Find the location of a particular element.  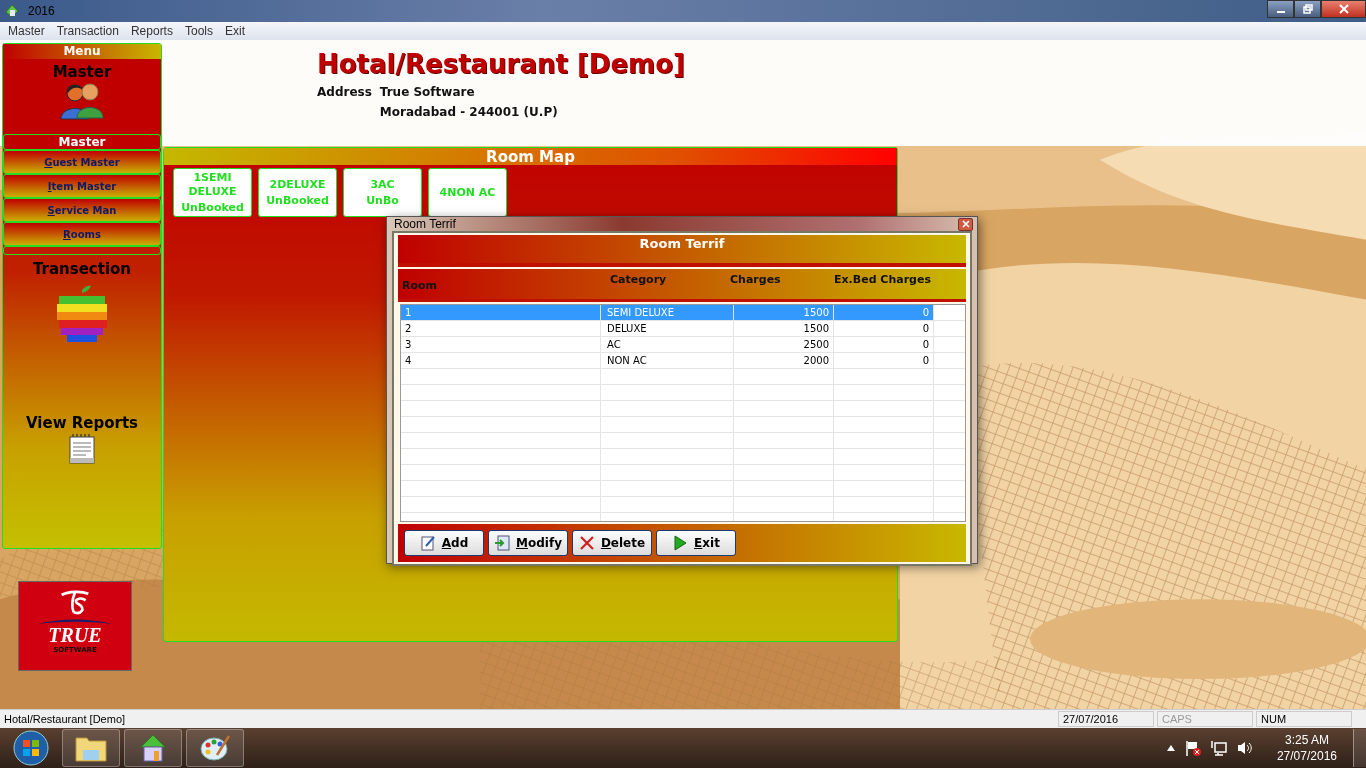

minimize-icon is located at coordinates (1280, 12).